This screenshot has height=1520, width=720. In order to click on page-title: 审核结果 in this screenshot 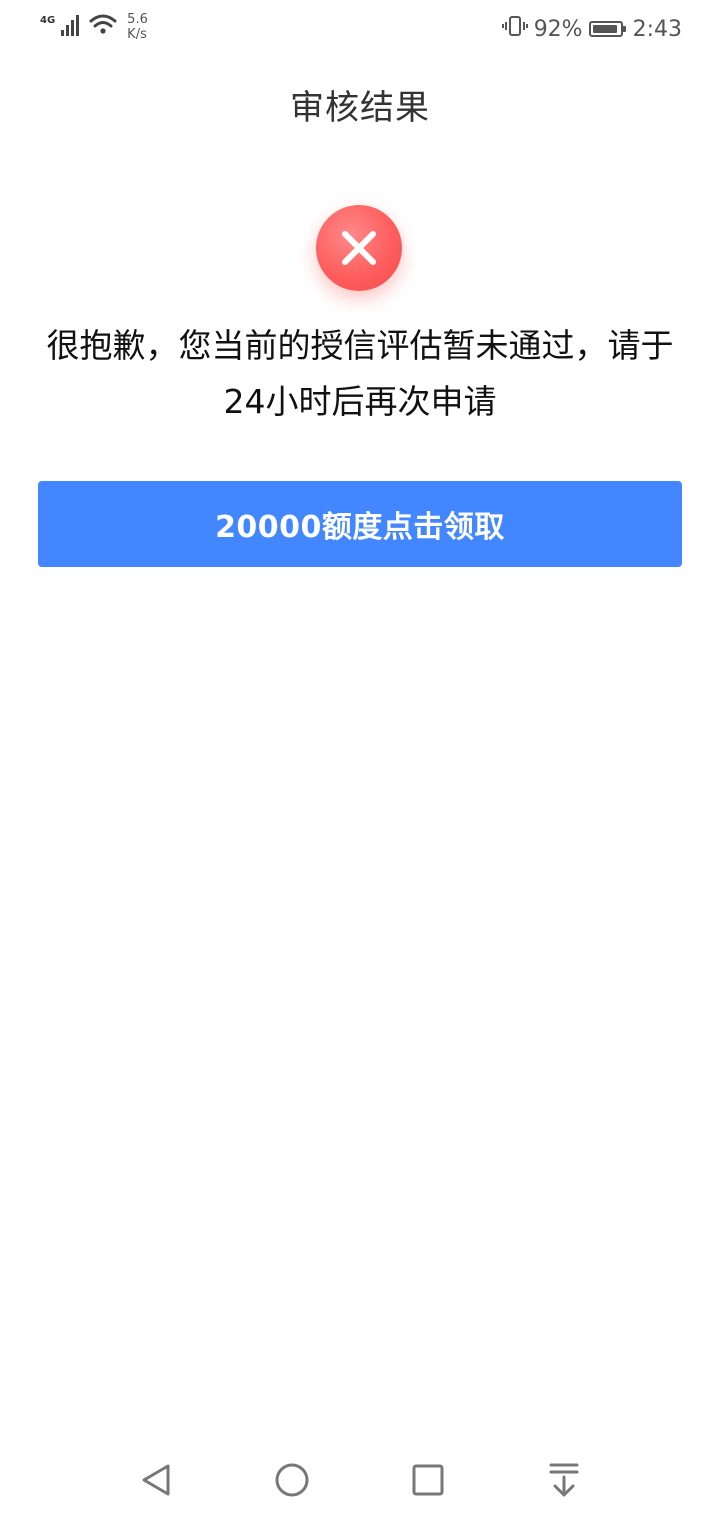, I will do `click(360, 108)`.